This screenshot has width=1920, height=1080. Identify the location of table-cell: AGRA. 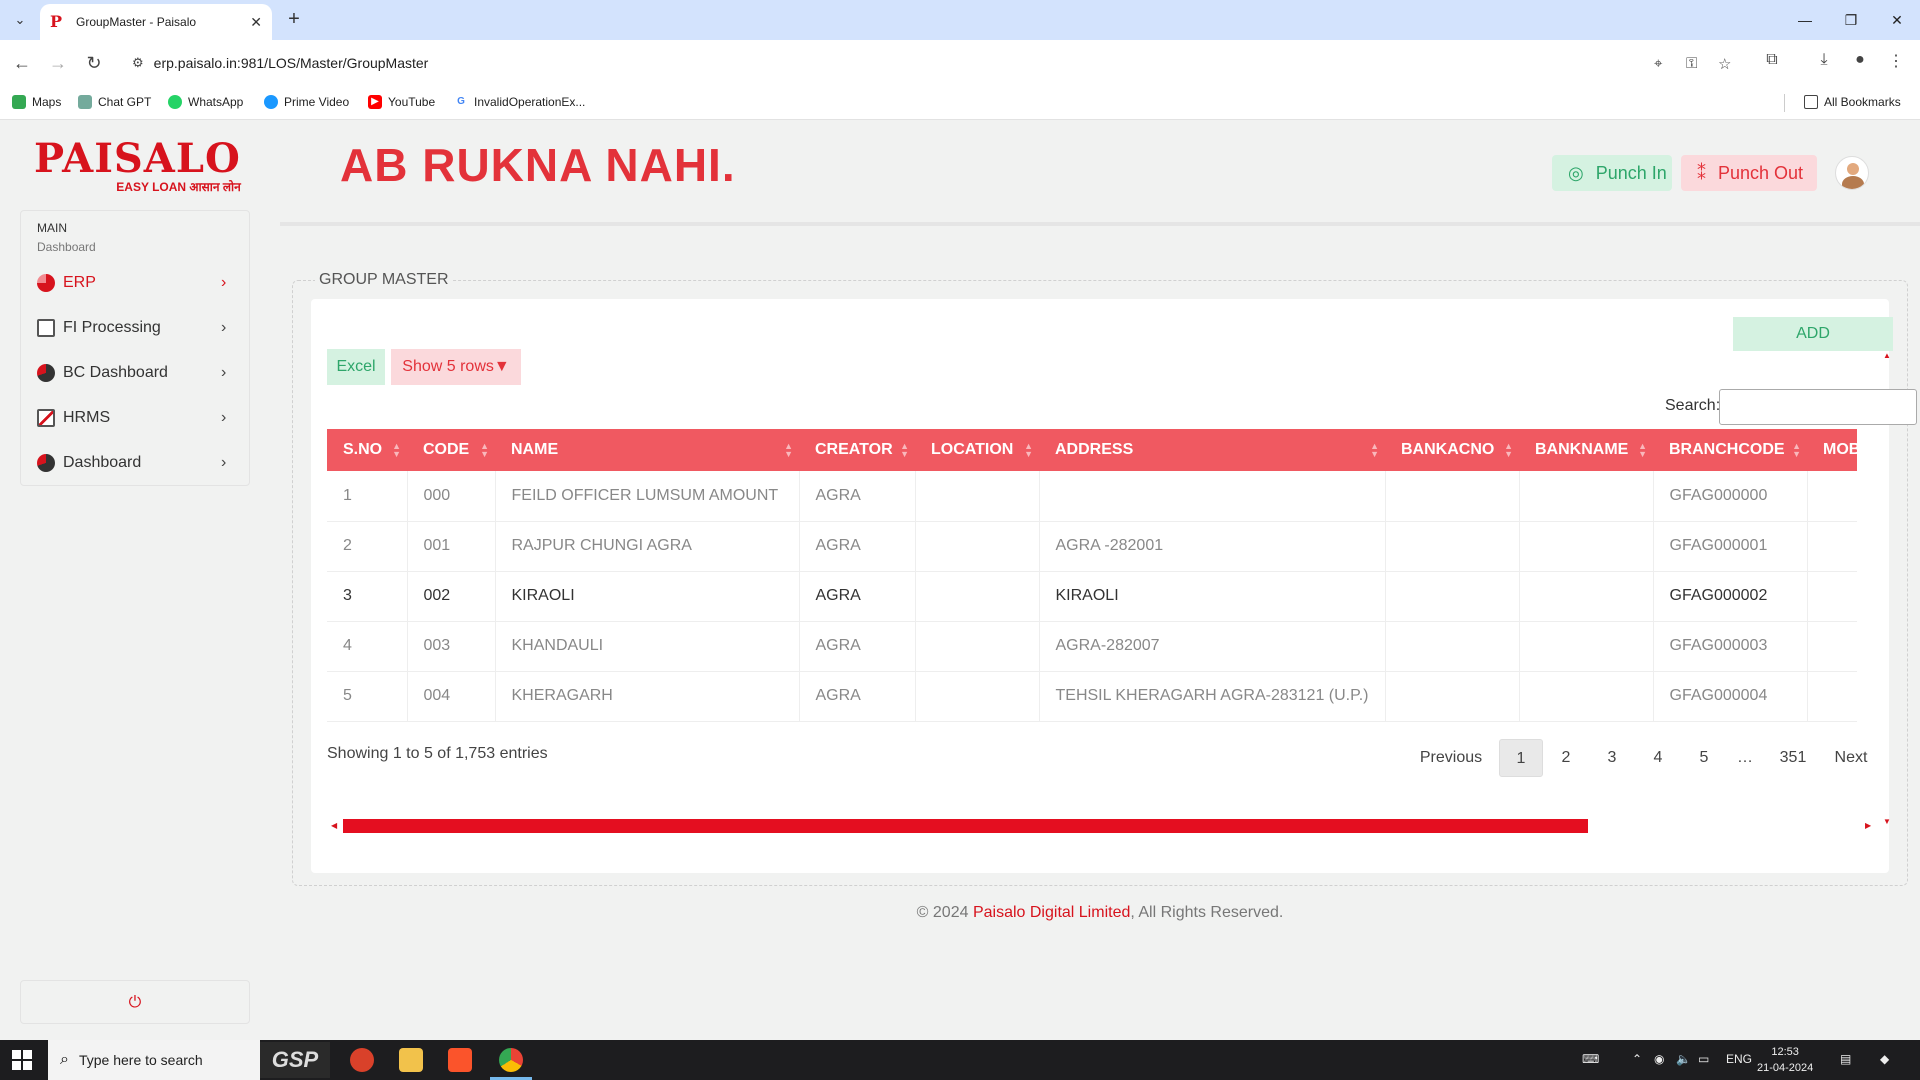
(857, 596).